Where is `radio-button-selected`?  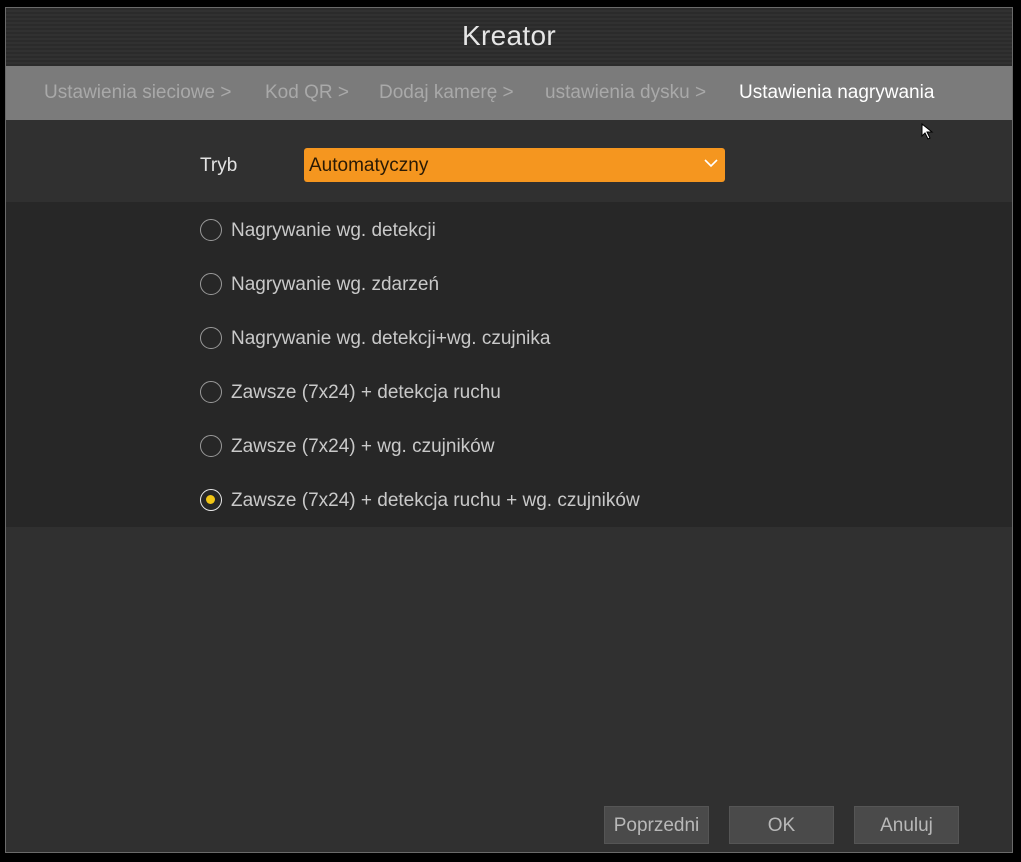
radio-button-selected is located at coordinates (211, 500).